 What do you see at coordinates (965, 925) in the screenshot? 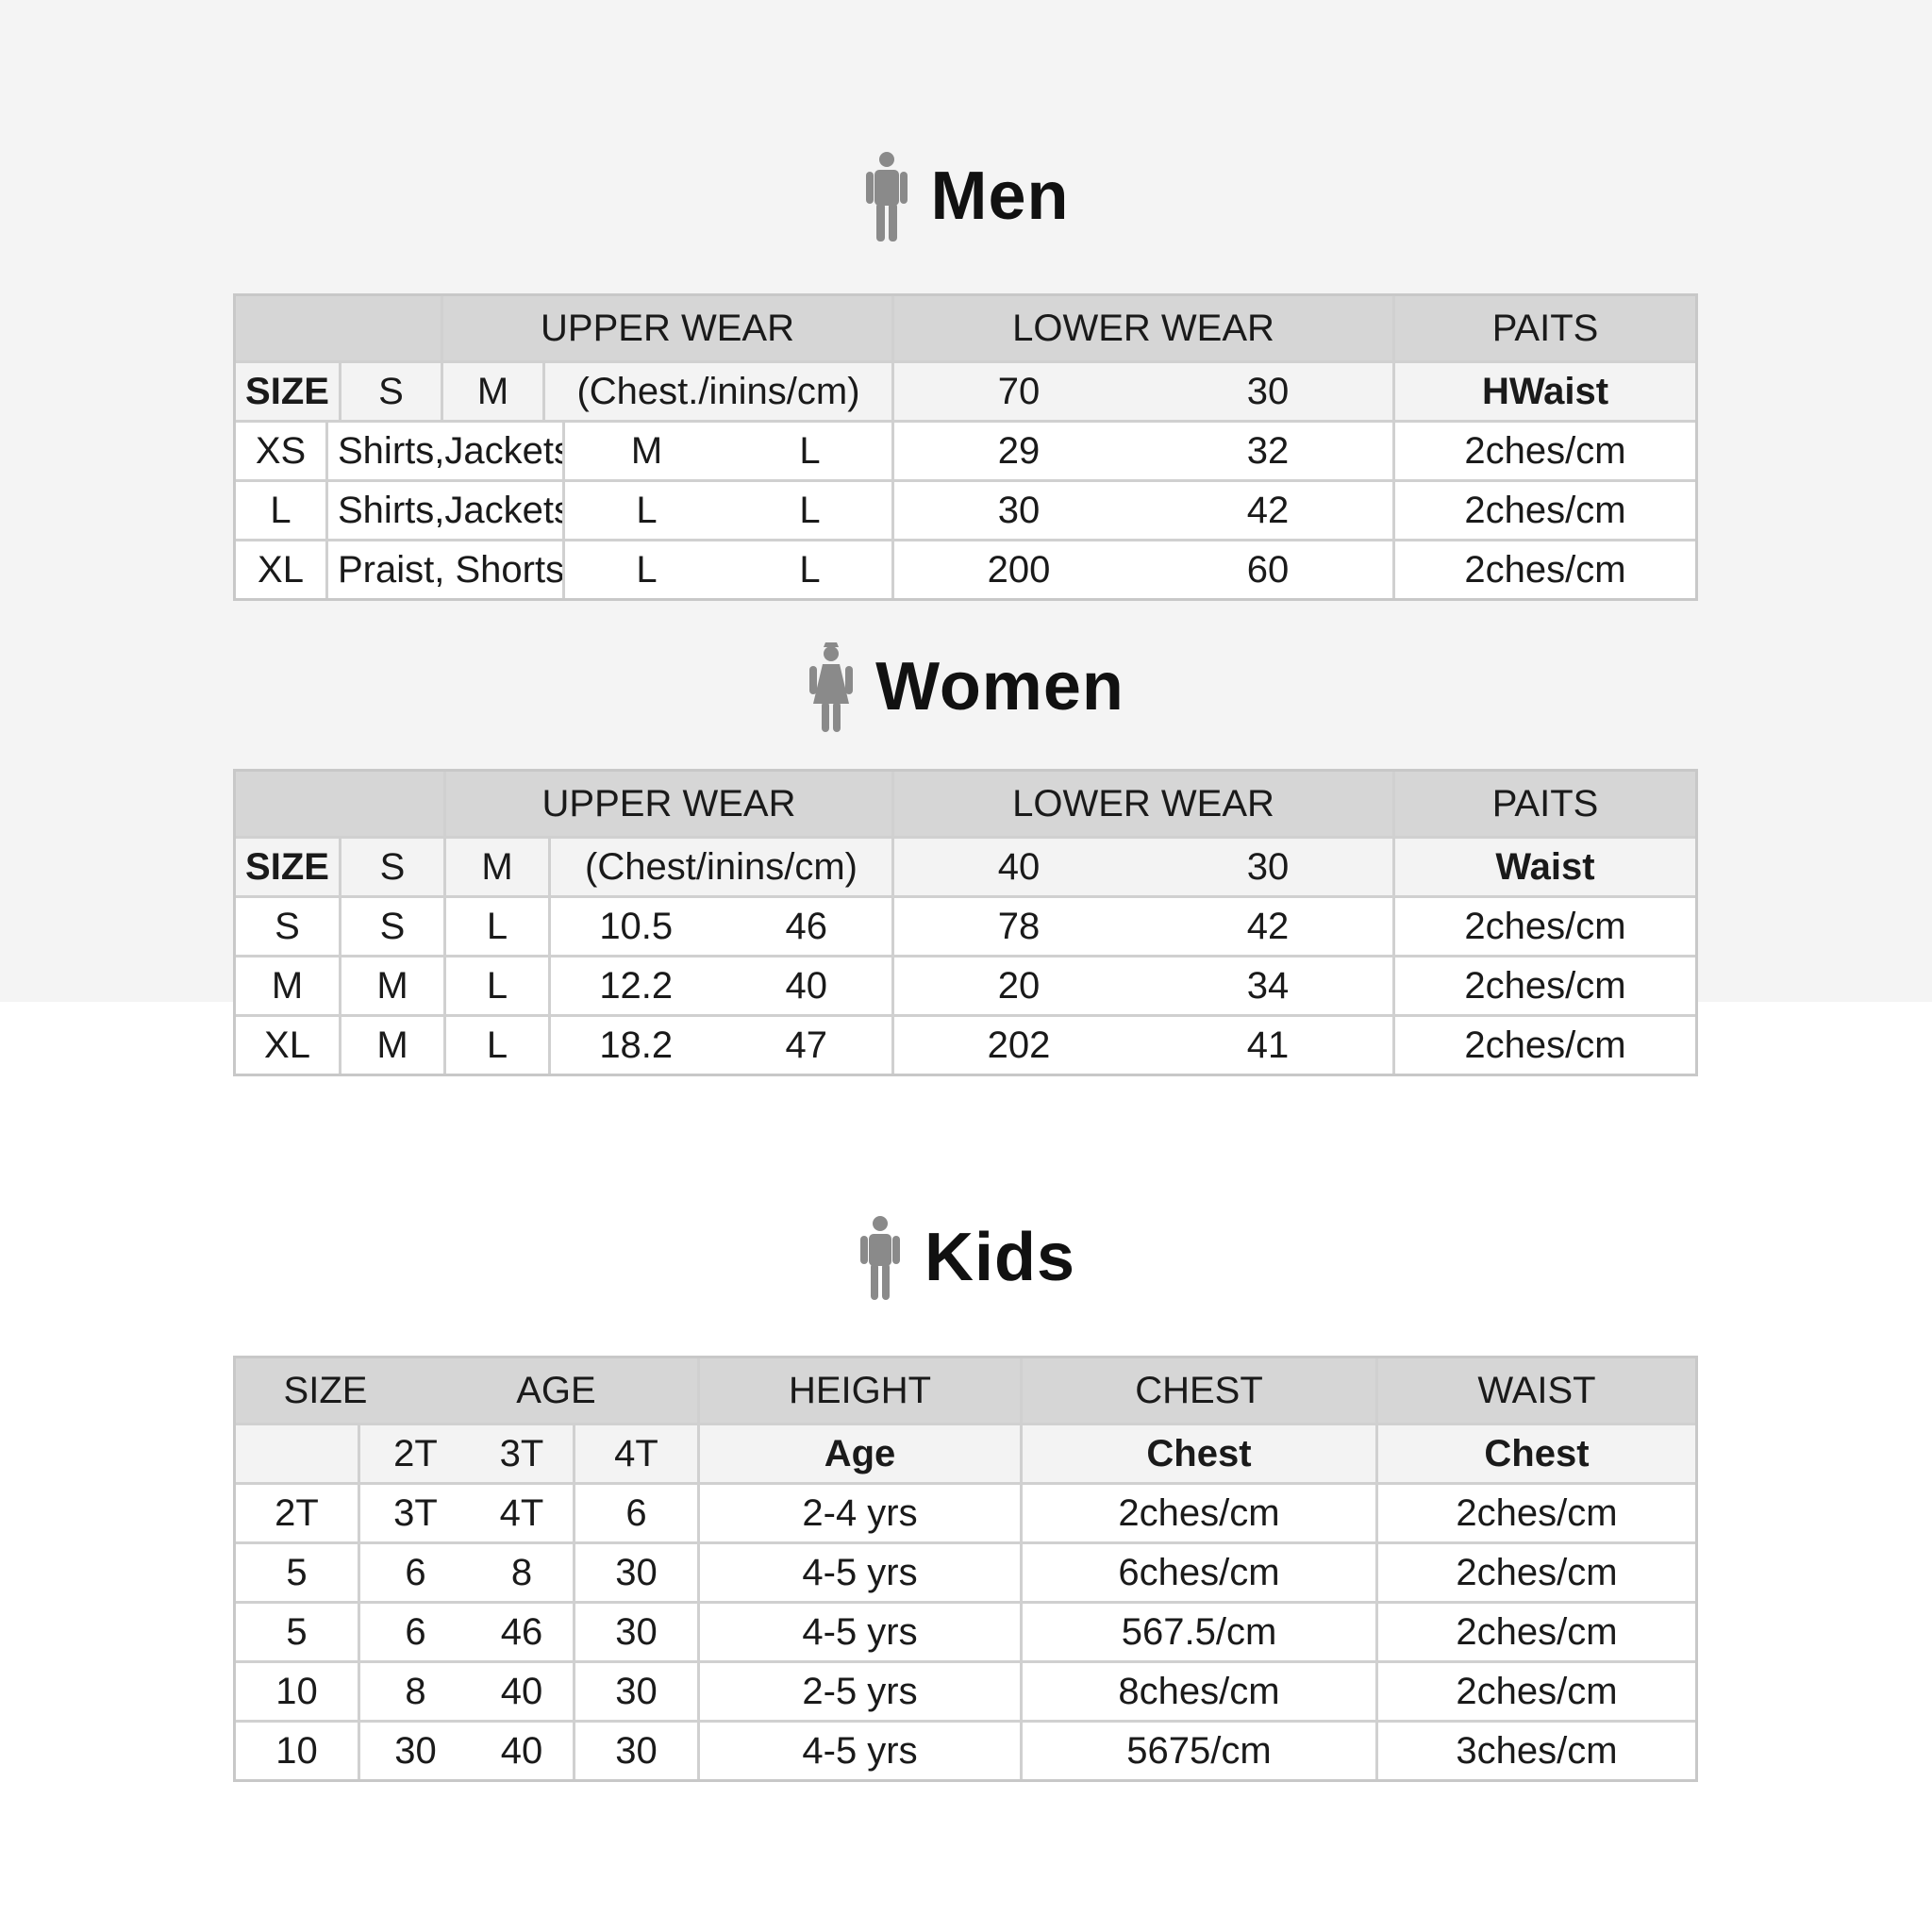
I see `table-row: S S L 10.5 46 78 42 2ches/cm` at bounding box center [965, 925].